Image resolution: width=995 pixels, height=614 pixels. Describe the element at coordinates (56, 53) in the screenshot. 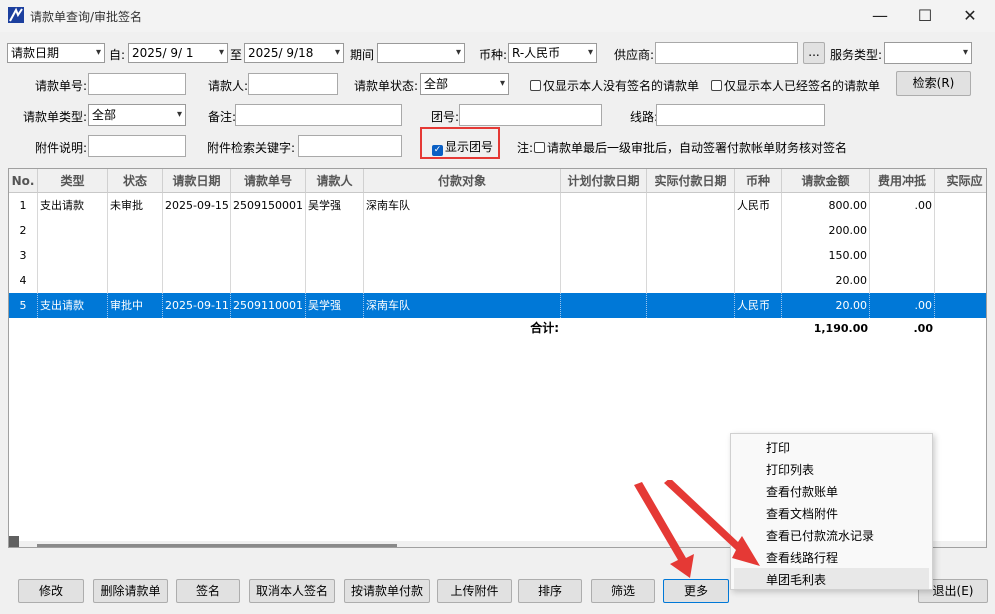

I see `date-type-select: 请款日期 ▾` at that location.